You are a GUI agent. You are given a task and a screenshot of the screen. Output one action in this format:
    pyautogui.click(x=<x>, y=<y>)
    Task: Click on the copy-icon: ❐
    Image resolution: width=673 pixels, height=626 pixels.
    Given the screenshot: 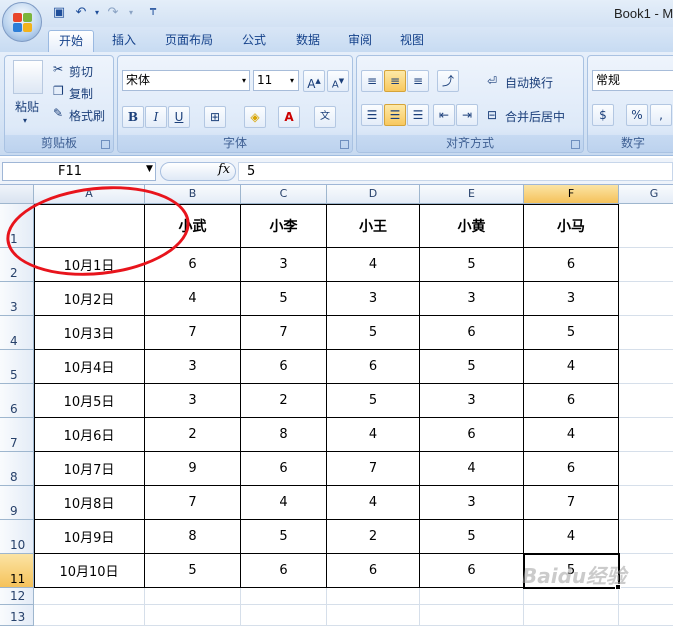 What is the action you would take?
    pyautogui.click(x=58, y=91)
    